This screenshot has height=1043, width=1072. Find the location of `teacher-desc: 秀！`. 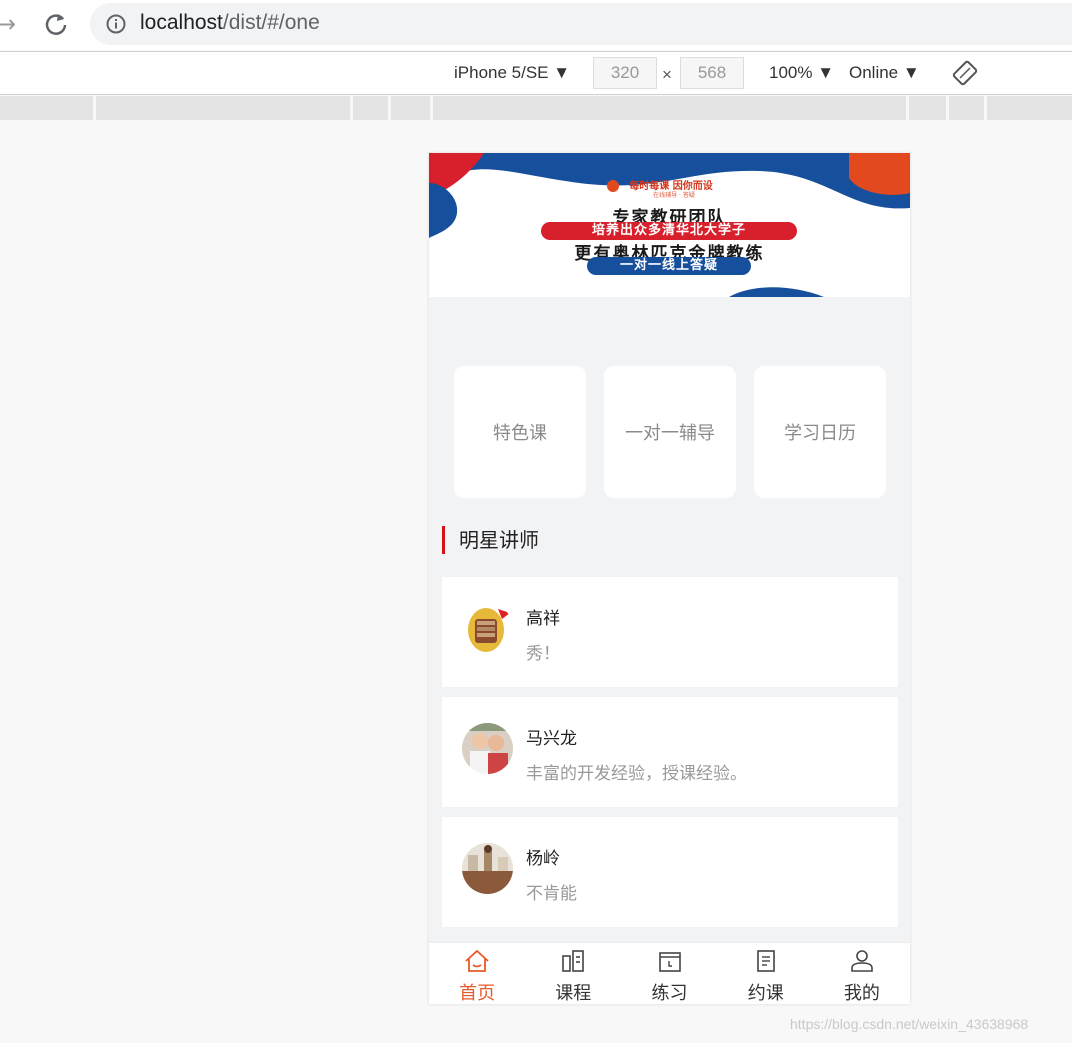

teacher-desc: 秀！ is located at coordinates (543, 654).